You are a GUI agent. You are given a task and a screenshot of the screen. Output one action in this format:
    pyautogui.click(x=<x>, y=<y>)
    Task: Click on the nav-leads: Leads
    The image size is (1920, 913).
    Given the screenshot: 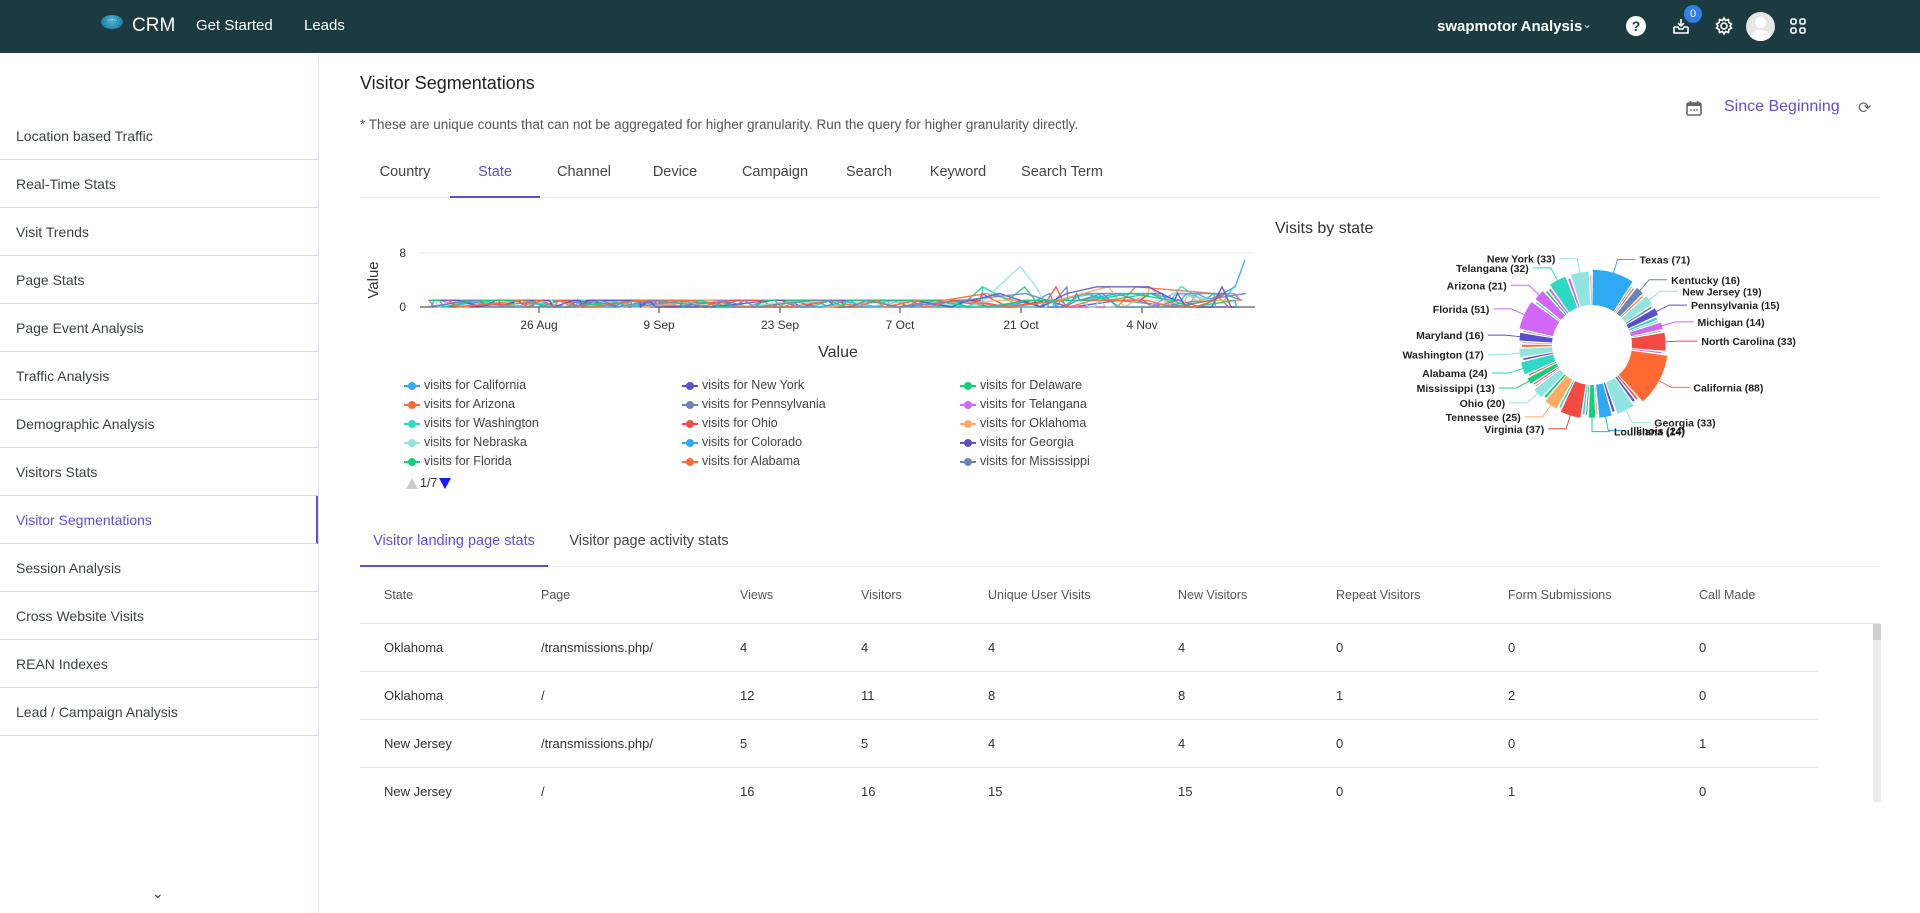 What is the action you would take?
    pyautogui.click(x=324, y=25)
    